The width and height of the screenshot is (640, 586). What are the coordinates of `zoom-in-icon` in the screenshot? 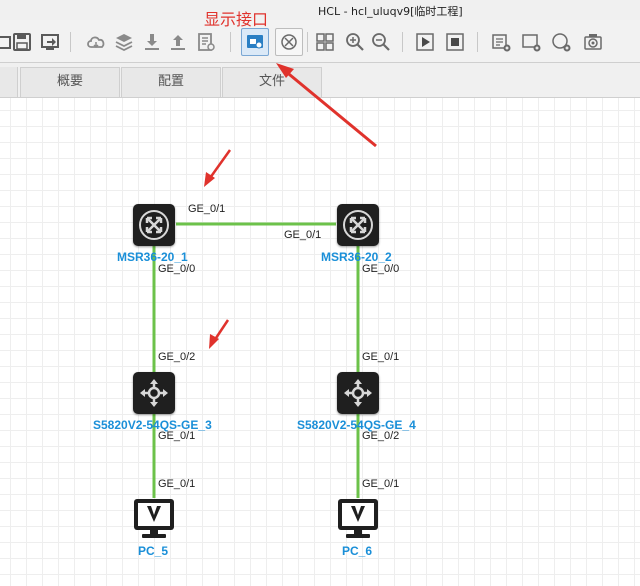 It's located at (355, 42).